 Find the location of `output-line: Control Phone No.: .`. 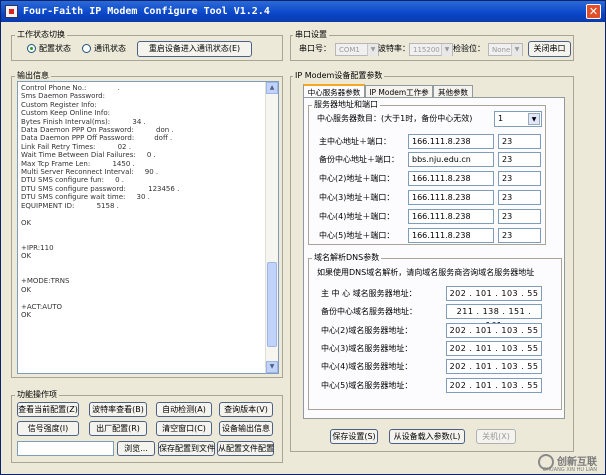

output-line: Control Phone No.: . is located at coordinates (70, 88).